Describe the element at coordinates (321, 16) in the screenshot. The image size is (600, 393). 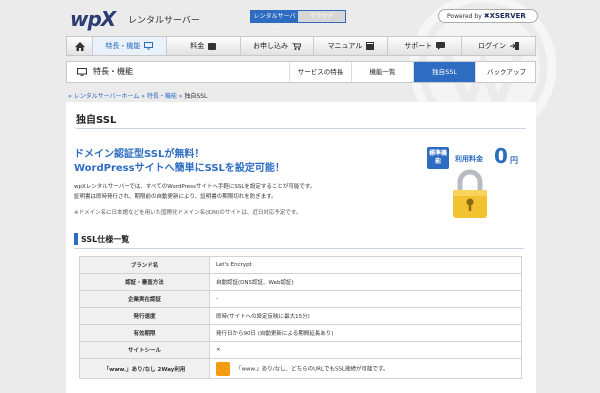
I see `switch-cloud: クラウド` at that location.